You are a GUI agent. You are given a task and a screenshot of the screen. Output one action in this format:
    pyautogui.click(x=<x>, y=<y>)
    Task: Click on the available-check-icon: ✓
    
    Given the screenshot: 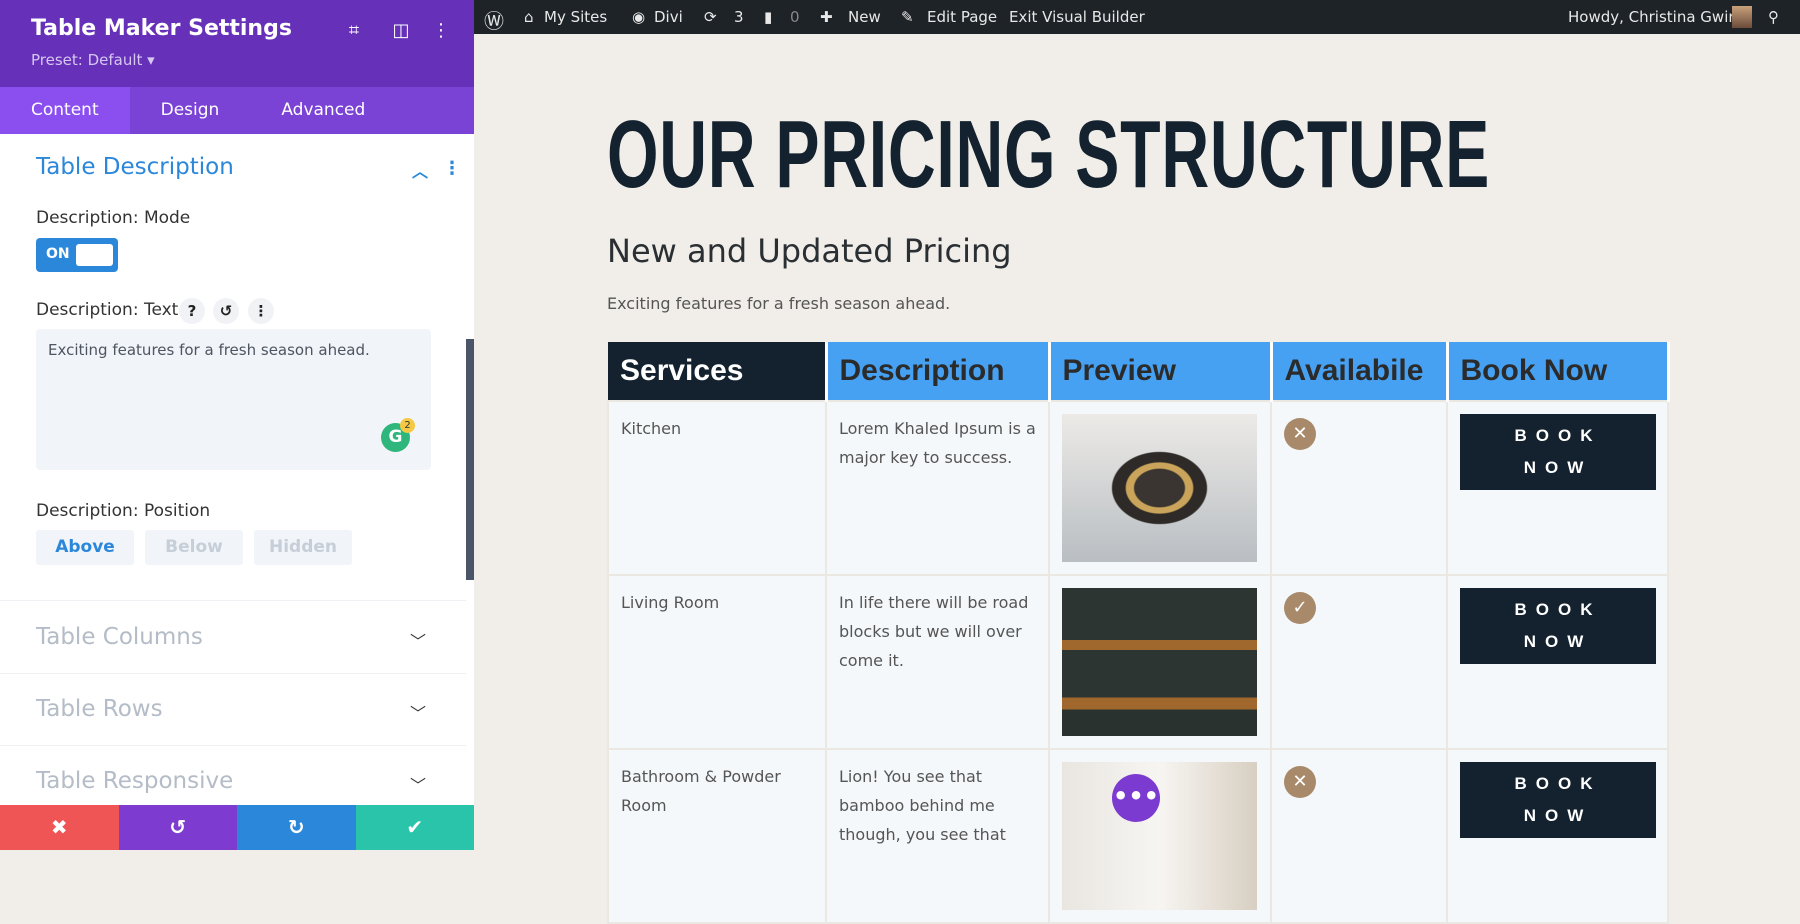 What is the action you would take?
    pyautogui.click(x=1300, y=608)
    